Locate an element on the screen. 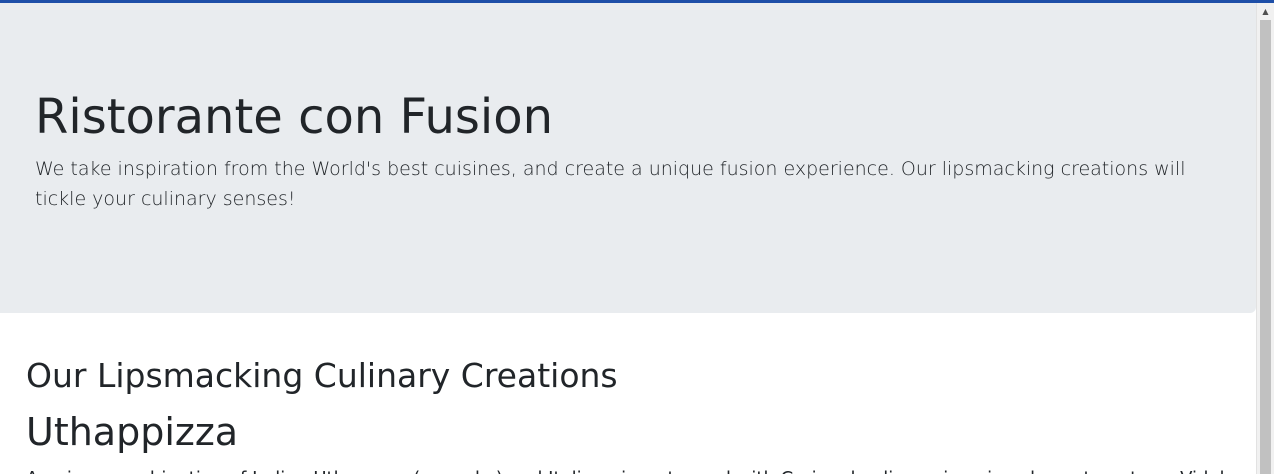  dish-name: Uthappizza is located at coordinates (132, 432).